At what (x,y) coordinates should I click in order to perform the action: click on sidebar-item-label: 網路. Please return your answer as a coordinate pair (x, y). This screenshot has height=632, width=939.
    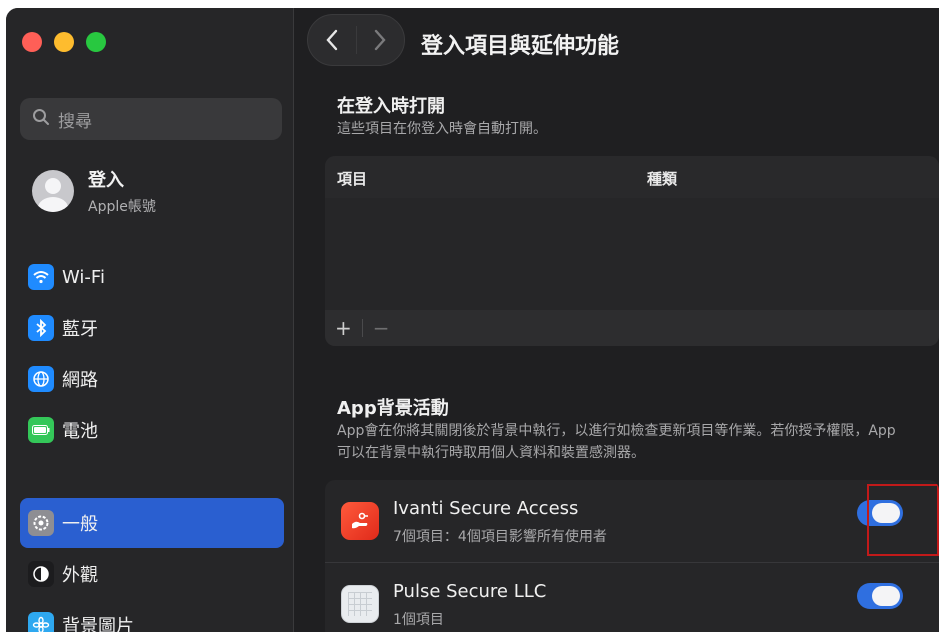
    Looking at the image, I should click on (80, 380).